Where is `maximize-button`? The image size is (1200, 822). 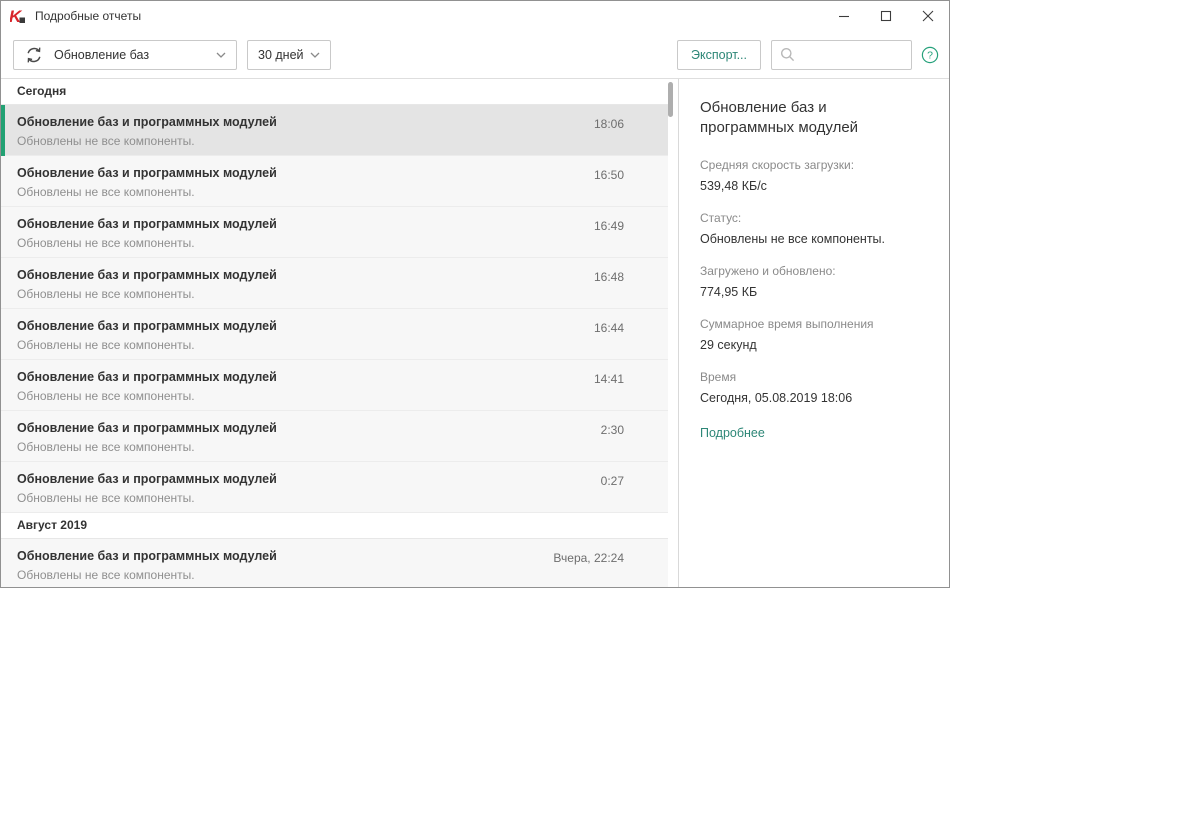 maximize-button is located at coordinates (886, 16).